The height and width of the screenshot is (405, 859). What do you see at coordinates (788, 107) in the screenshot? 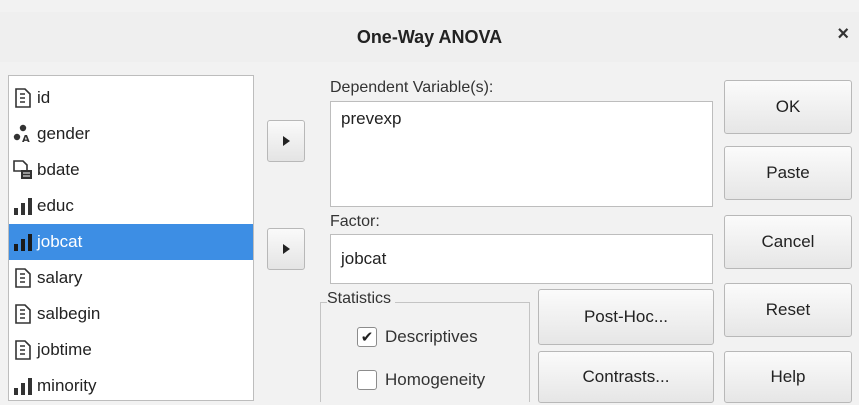
I see `ok-button: OK` at bounding box center [788, 107].